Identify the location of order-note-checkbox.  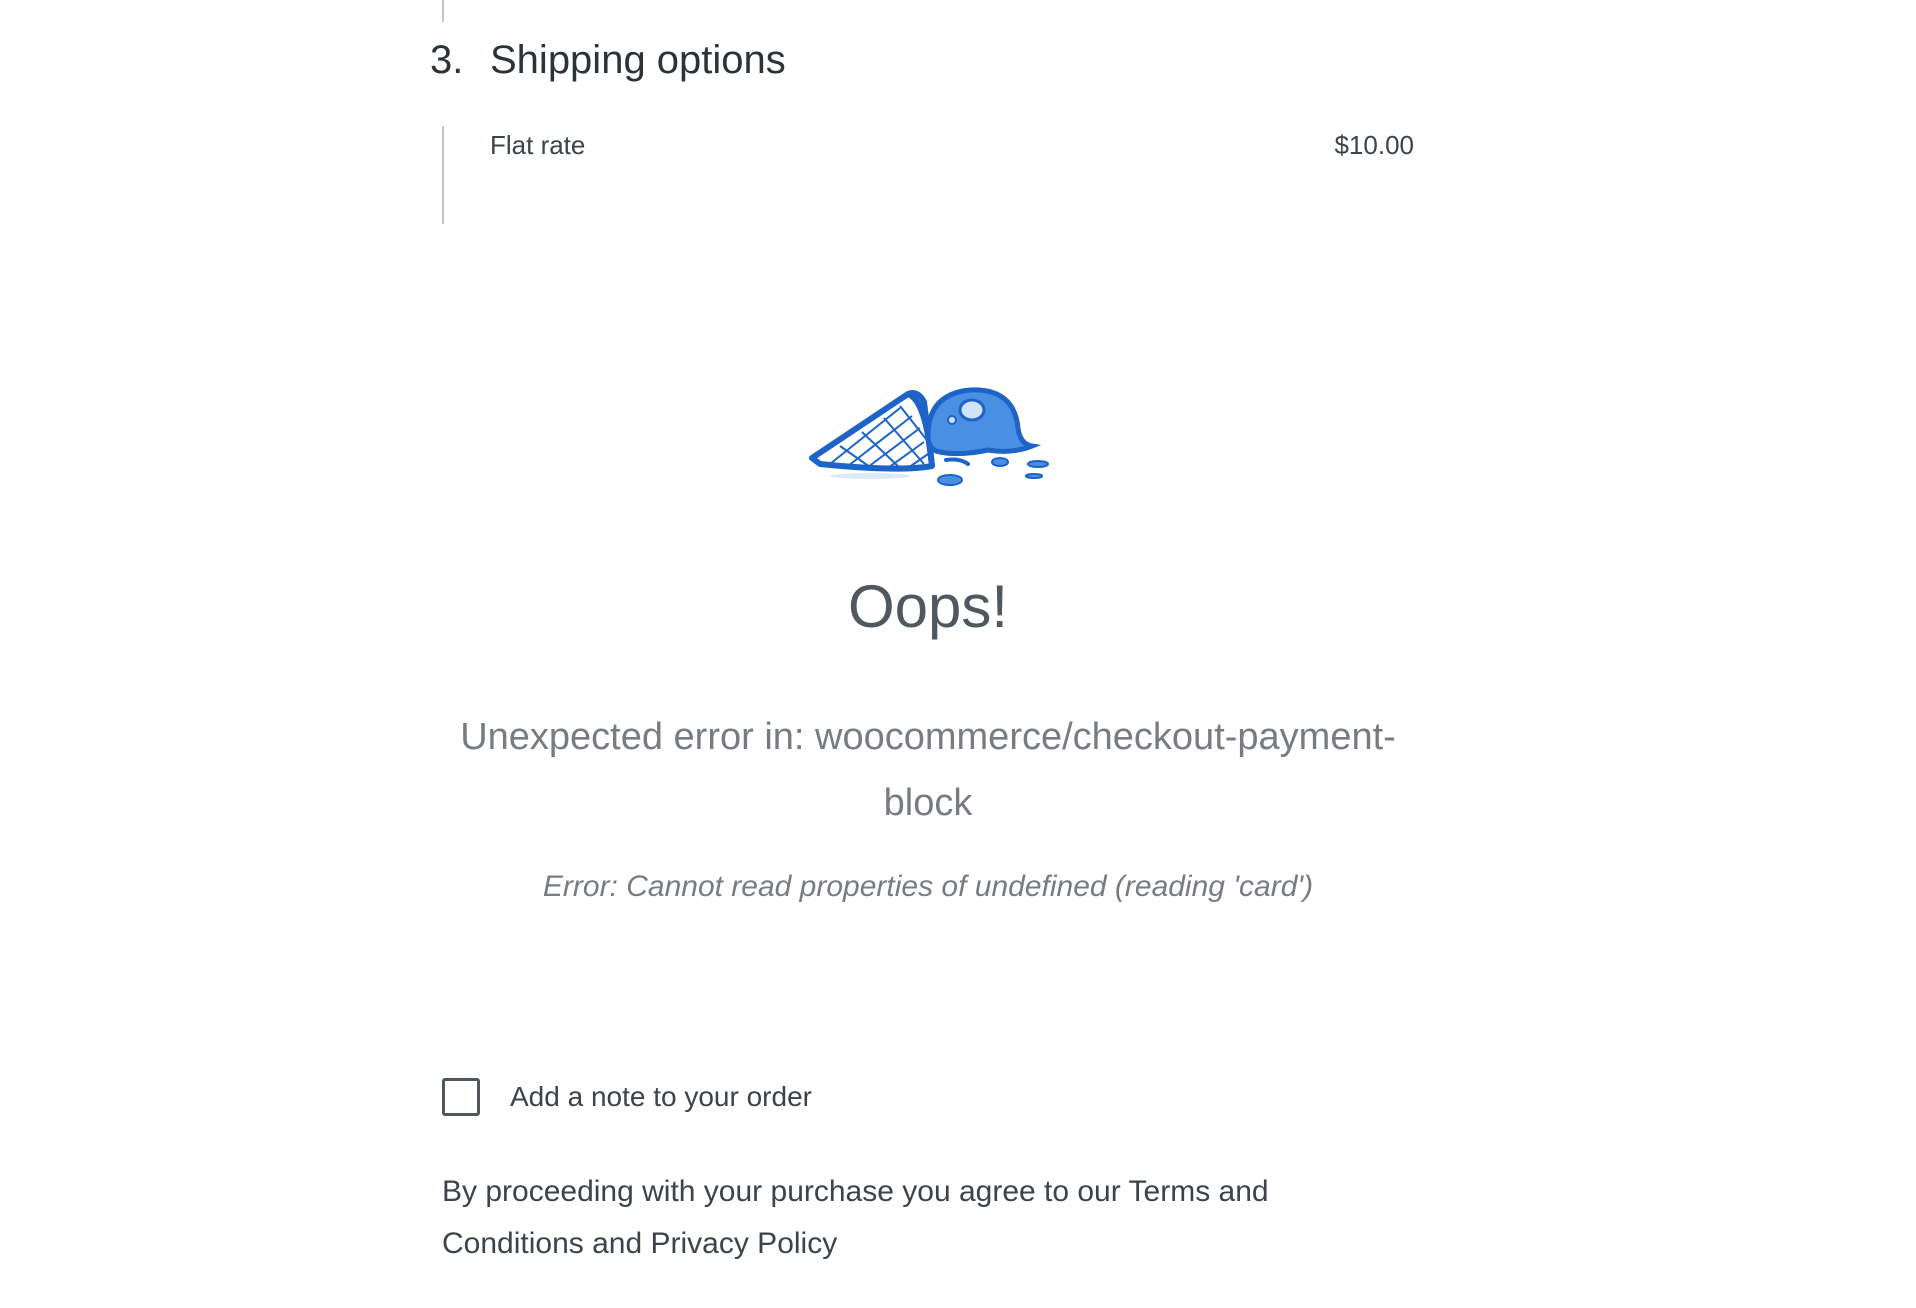
(461, 1097).